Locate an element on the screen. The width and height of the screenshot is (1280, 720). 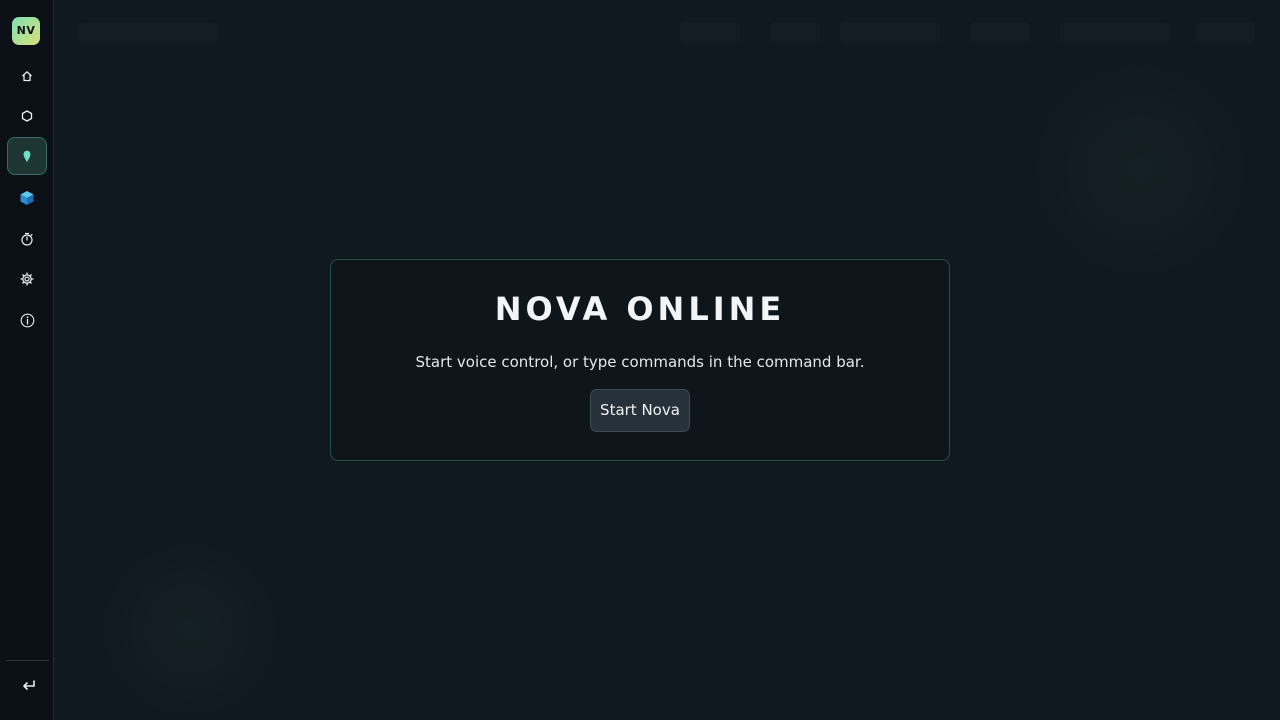
sidebar-item-settings is located at coordinates (27, 279).